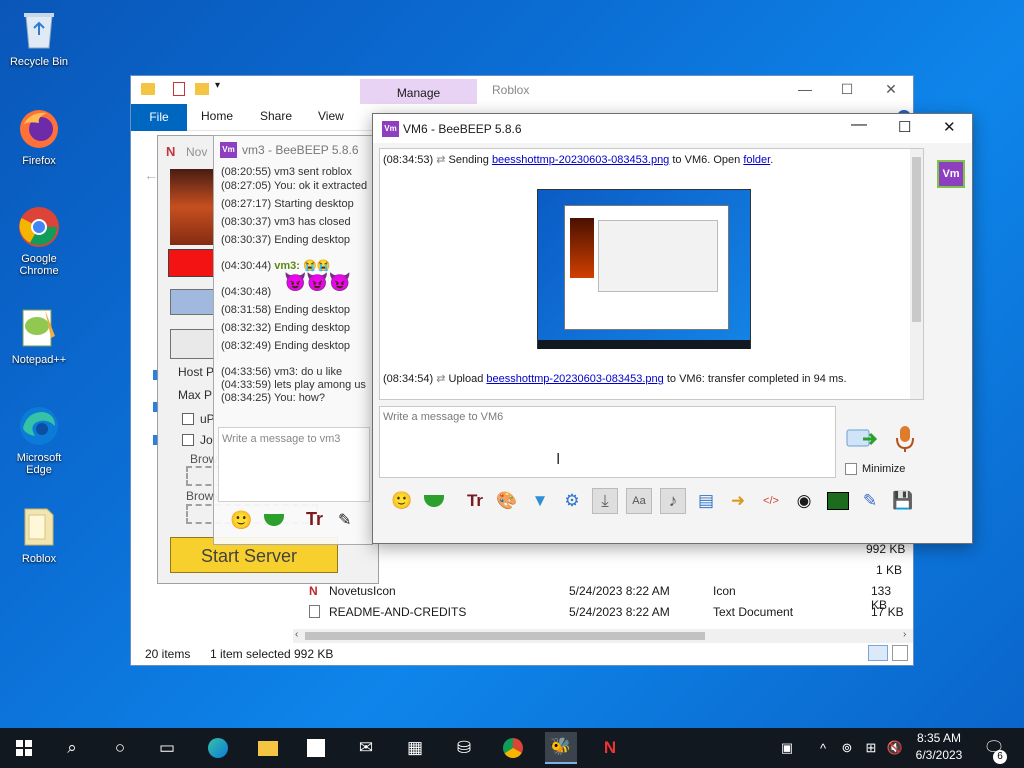 This screenshot has height=768, width=1024. I want to click on desktop-icon-edge: Microsoft Edge, so click(39, 440).